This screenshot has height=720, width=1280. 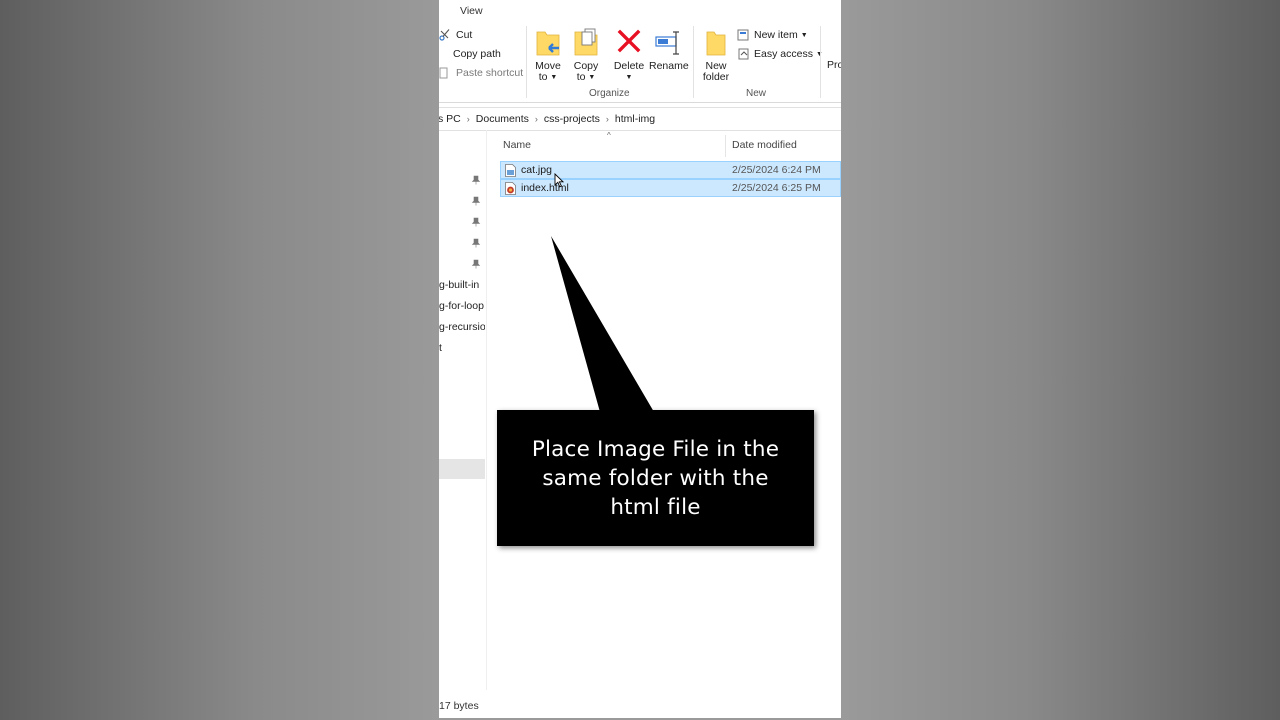 I want to click on column-header-row: ^ Name Date modified, so click(x=669, y=144).